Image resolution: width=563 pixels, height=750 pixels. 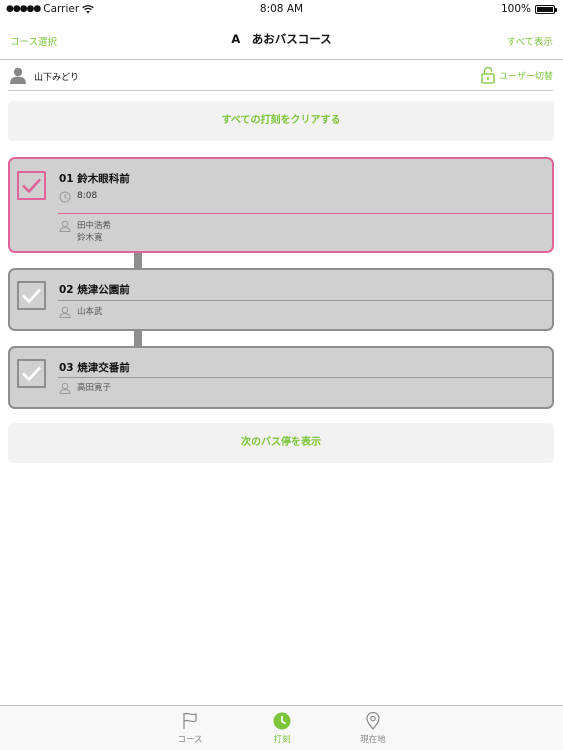 I want to click on navigation-bar: コース選択 A あおバスコース すべて表示, so click(x=281, y=40).